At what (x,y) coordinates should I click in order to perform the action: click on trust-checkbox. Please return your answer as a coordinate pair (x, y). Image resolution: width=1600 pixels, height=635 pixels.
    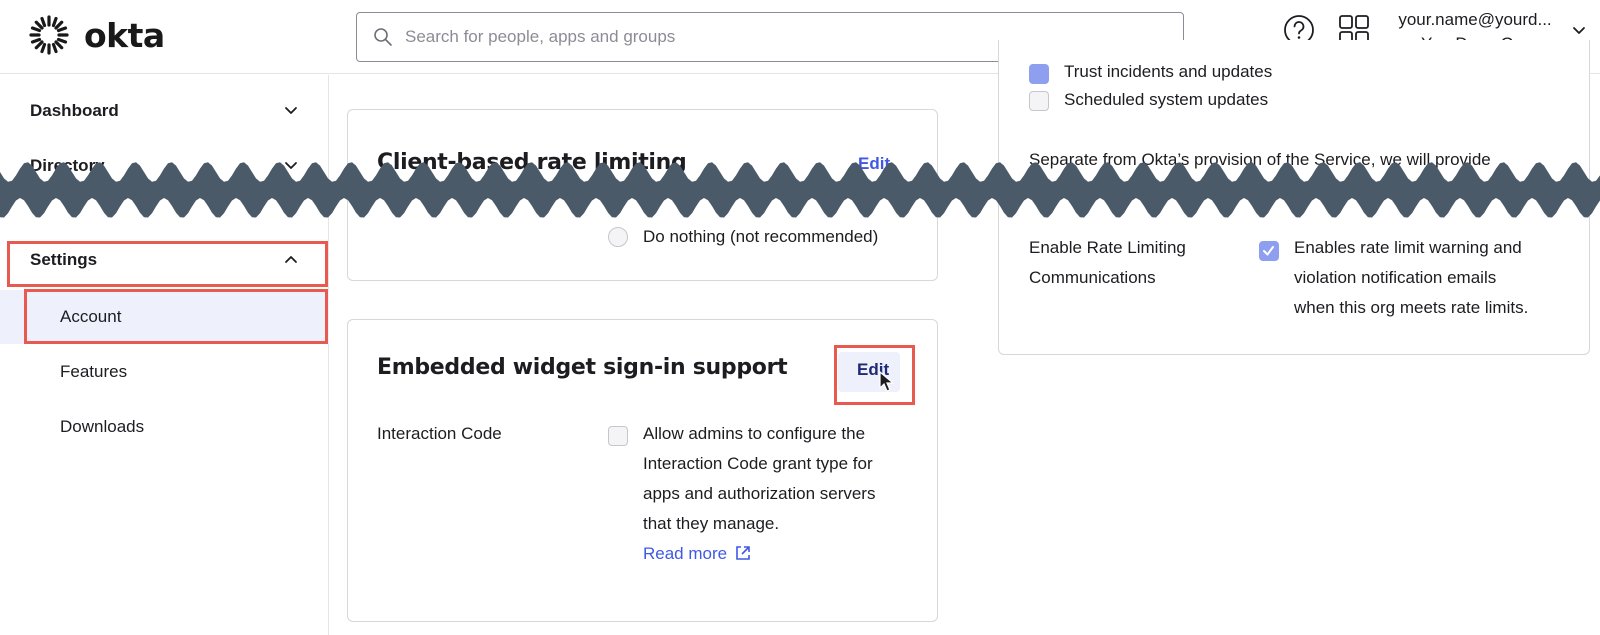
    Looking at the image, I should click on (1039, 74).